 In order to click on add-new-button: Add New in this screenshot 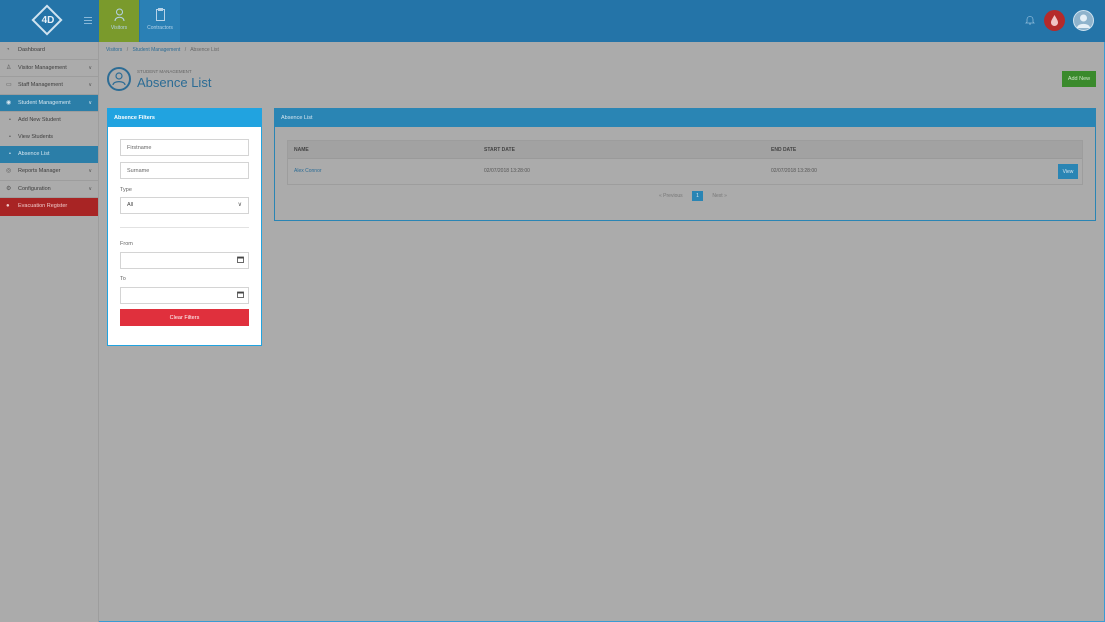, I will do `click(1079, 79)`.